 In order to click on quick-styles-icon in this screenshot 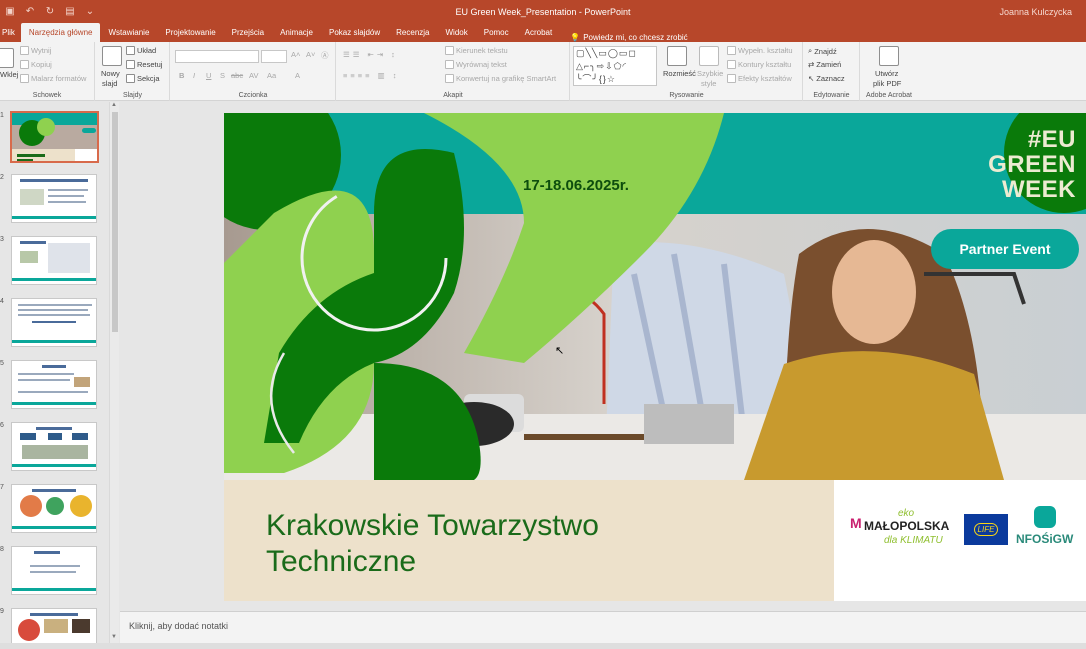, I will do `click(709, 56)`.